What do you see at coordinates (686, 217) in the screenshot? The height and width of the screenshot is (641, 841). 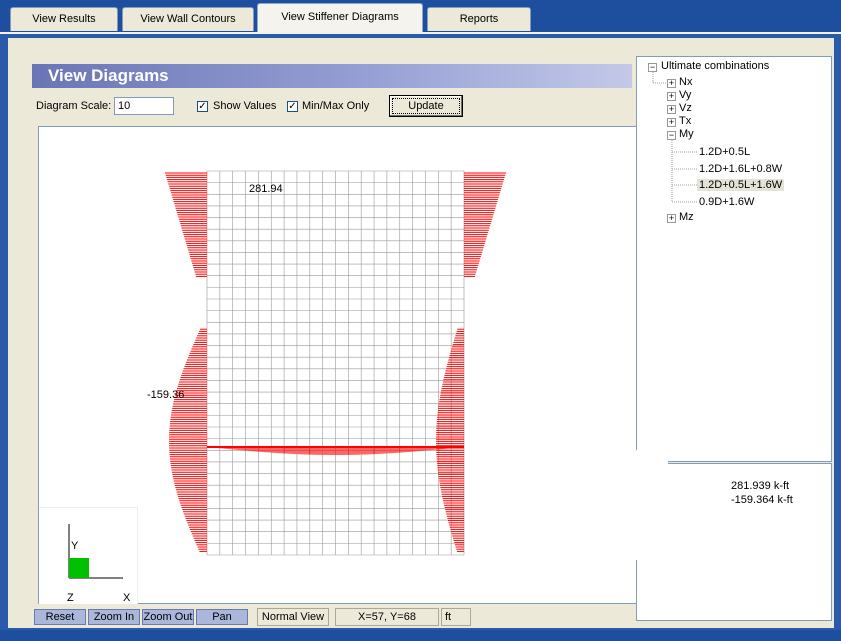 I see `tree-item-mz: Mz` at bounding box center [686, 217].